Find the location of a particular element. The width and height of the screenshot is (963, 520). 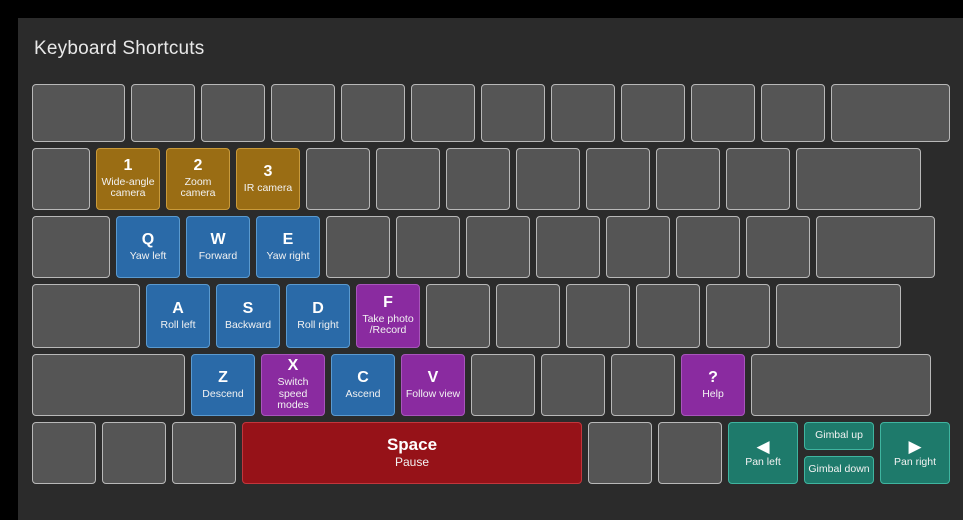

key-description: Gimbal down is located at coordinates (839, 469).